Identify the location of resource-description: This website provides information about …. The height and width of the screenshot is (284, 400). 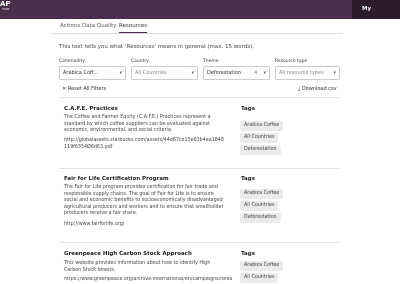
(137, 267).